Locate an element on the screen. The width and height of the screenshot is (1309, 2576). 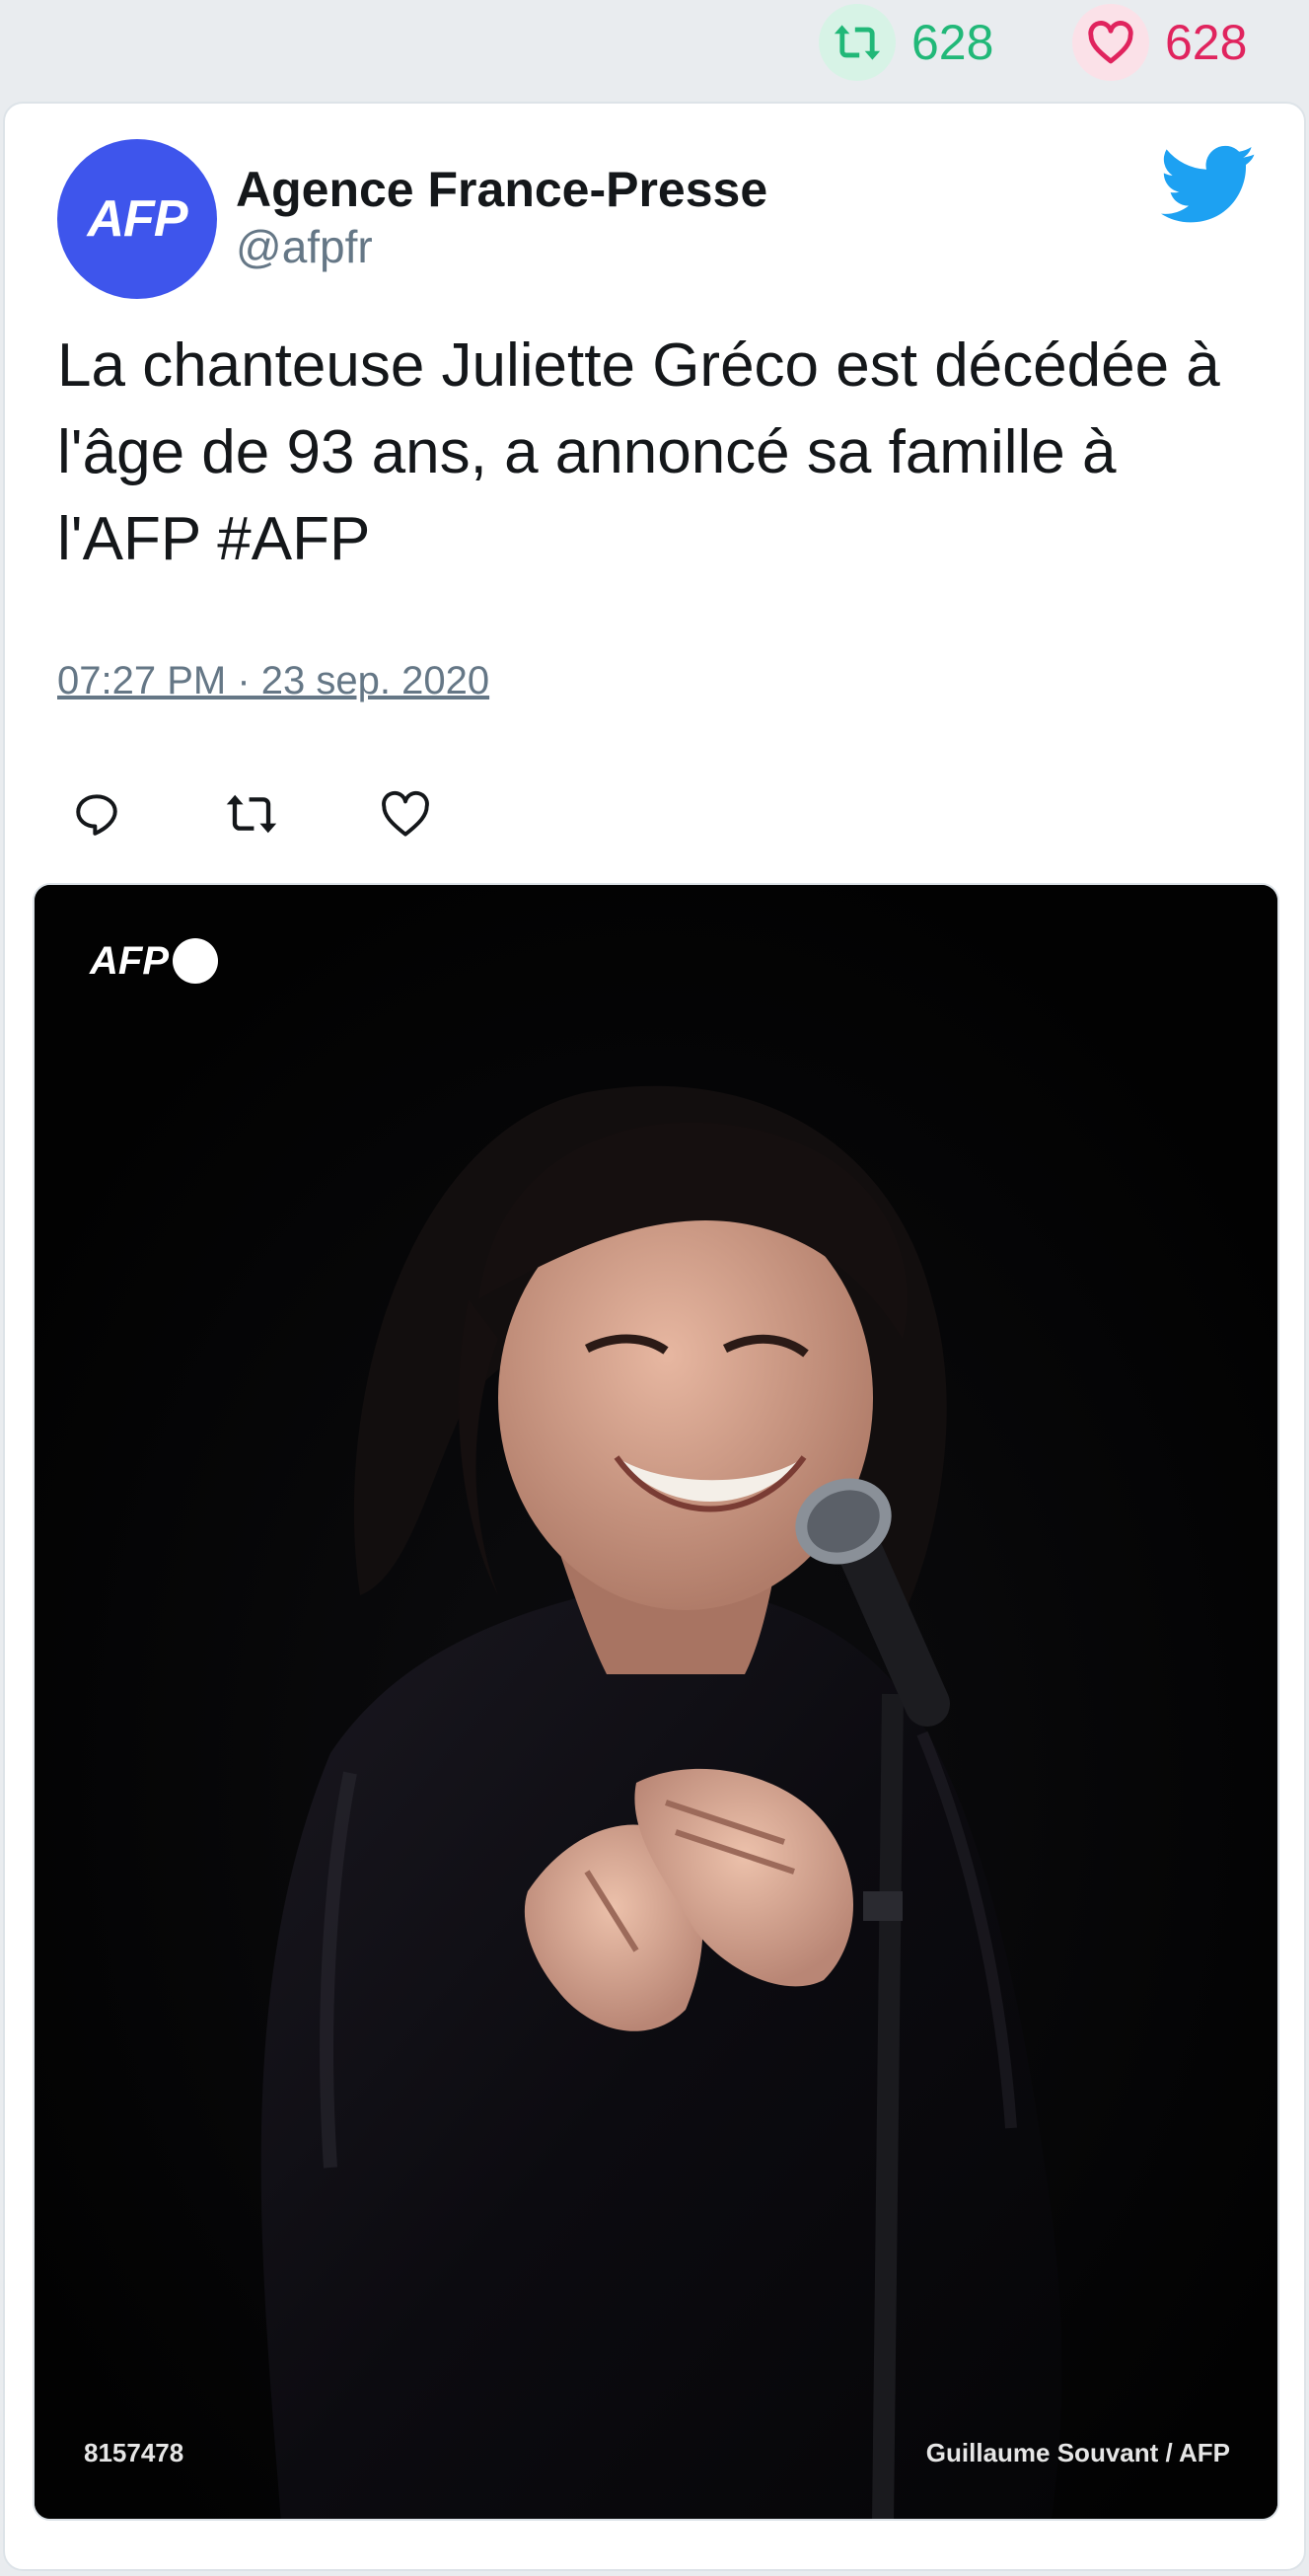
author-name: Agence France-Presse is located at coordinates (501, 189).